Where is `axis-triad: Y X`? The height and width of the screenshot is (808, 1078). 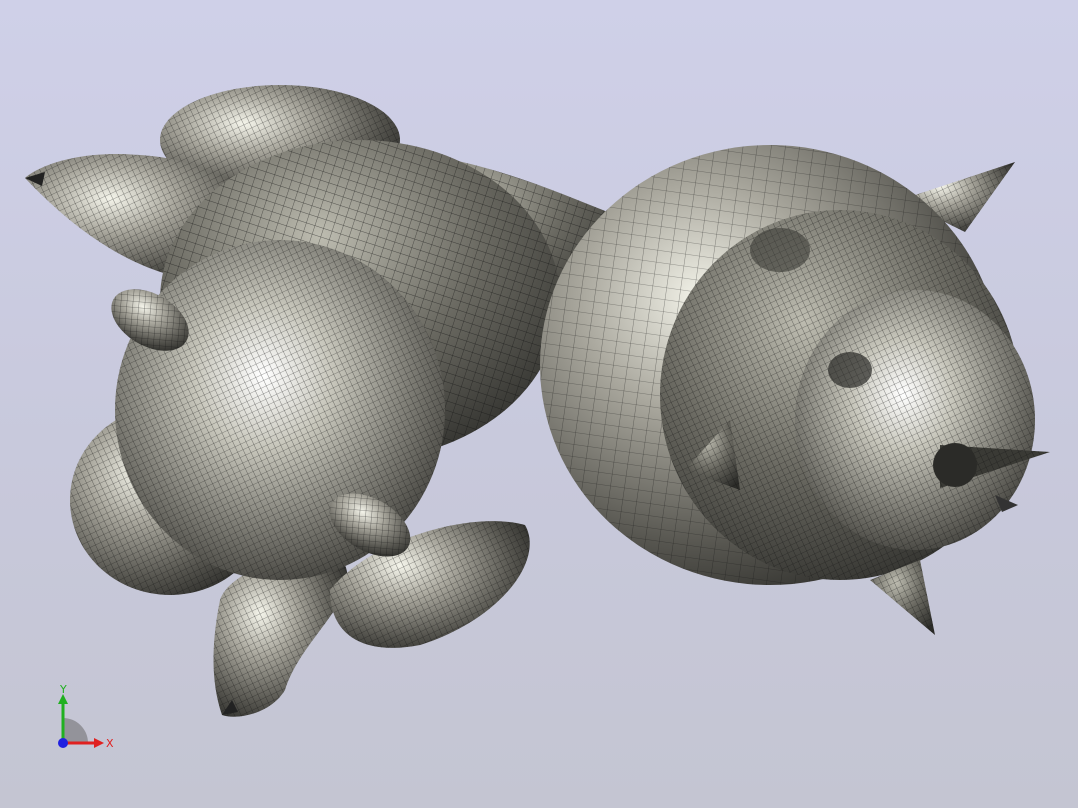
axis-triad: Y X is located at coordinates (86, 716).